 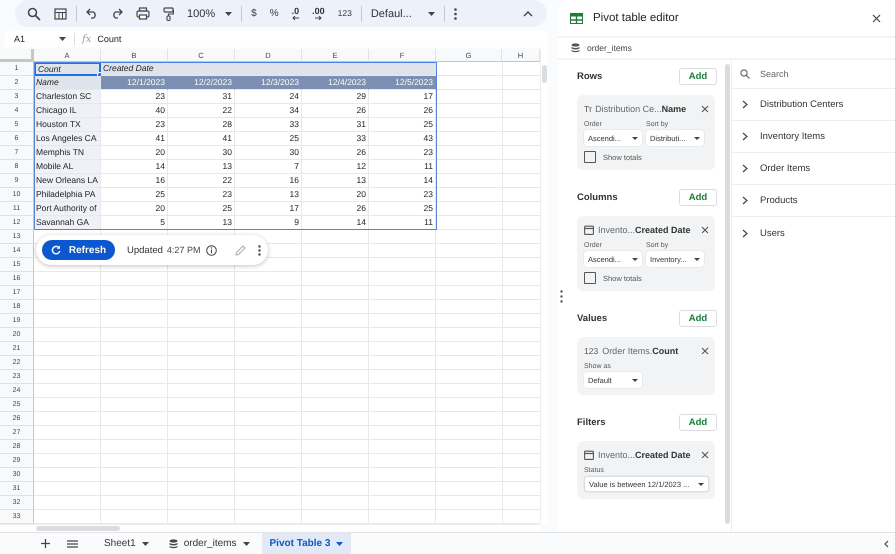 I want to click on table-list-item: Users, so click(x=813, y=233).